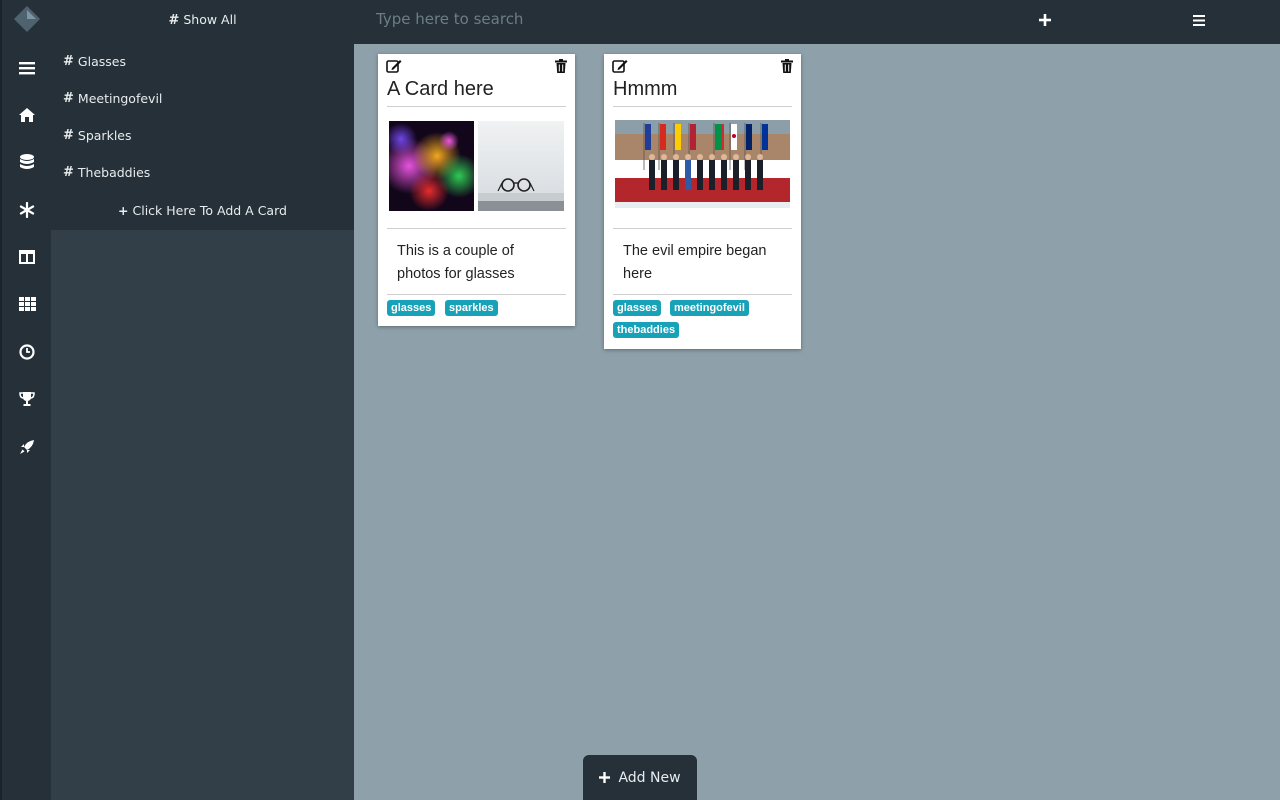  I want to click on sidebar-tag-label: Sparkles, so click(104, 135).